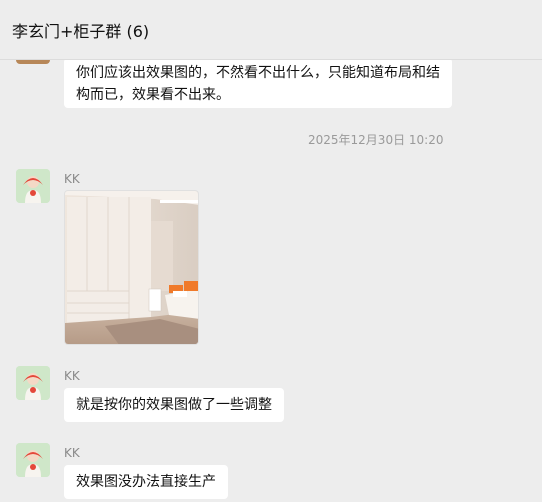 The image size is (542, 502). I want to click on message-bubble: 效果图没办法直接生产, so click(146, 482).